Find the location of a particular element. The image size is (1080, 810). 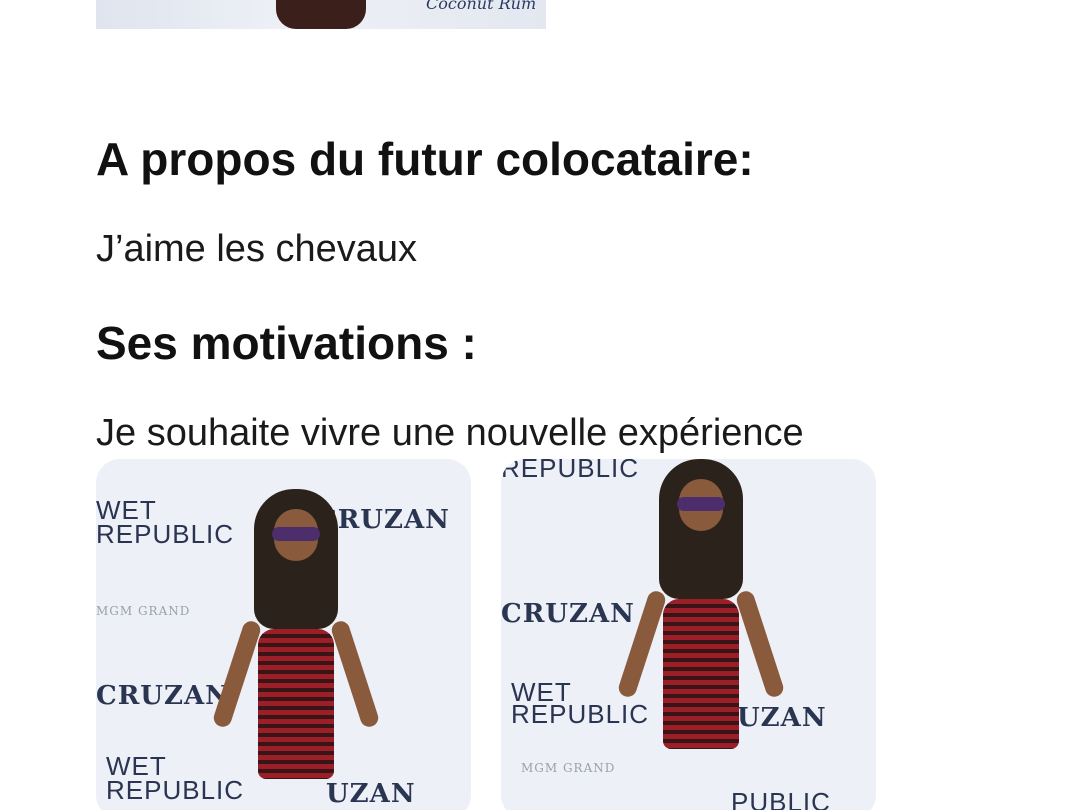

brand-watermark: Coconut Rum is located at coordinates (481, 6).